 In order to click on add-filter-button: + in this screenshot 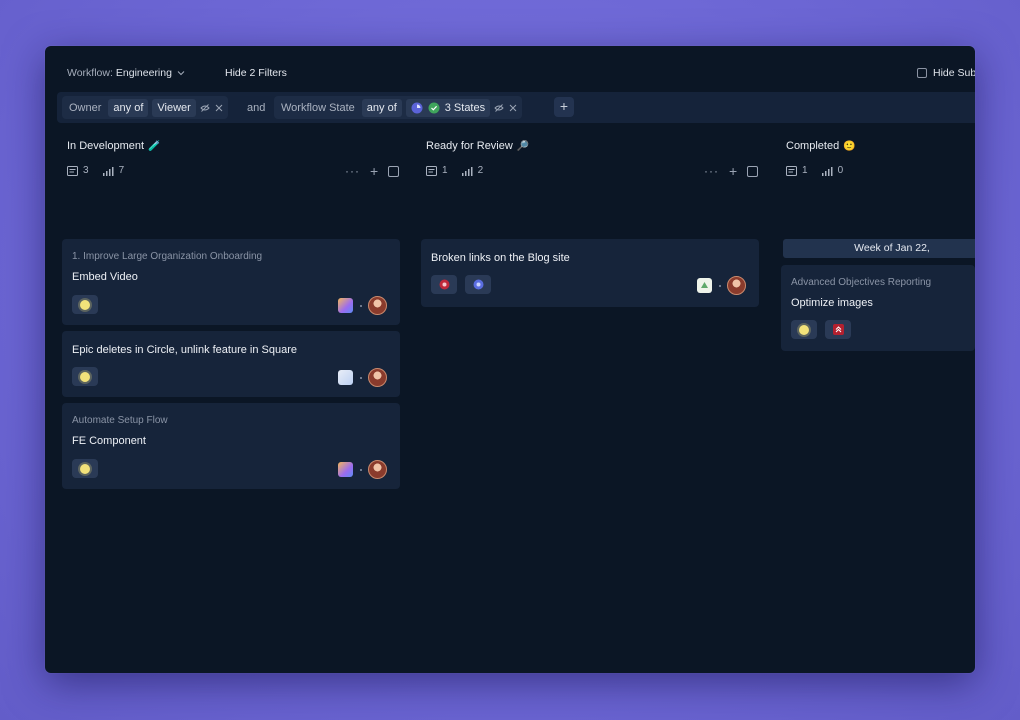, I will do `click(564, 107)`.